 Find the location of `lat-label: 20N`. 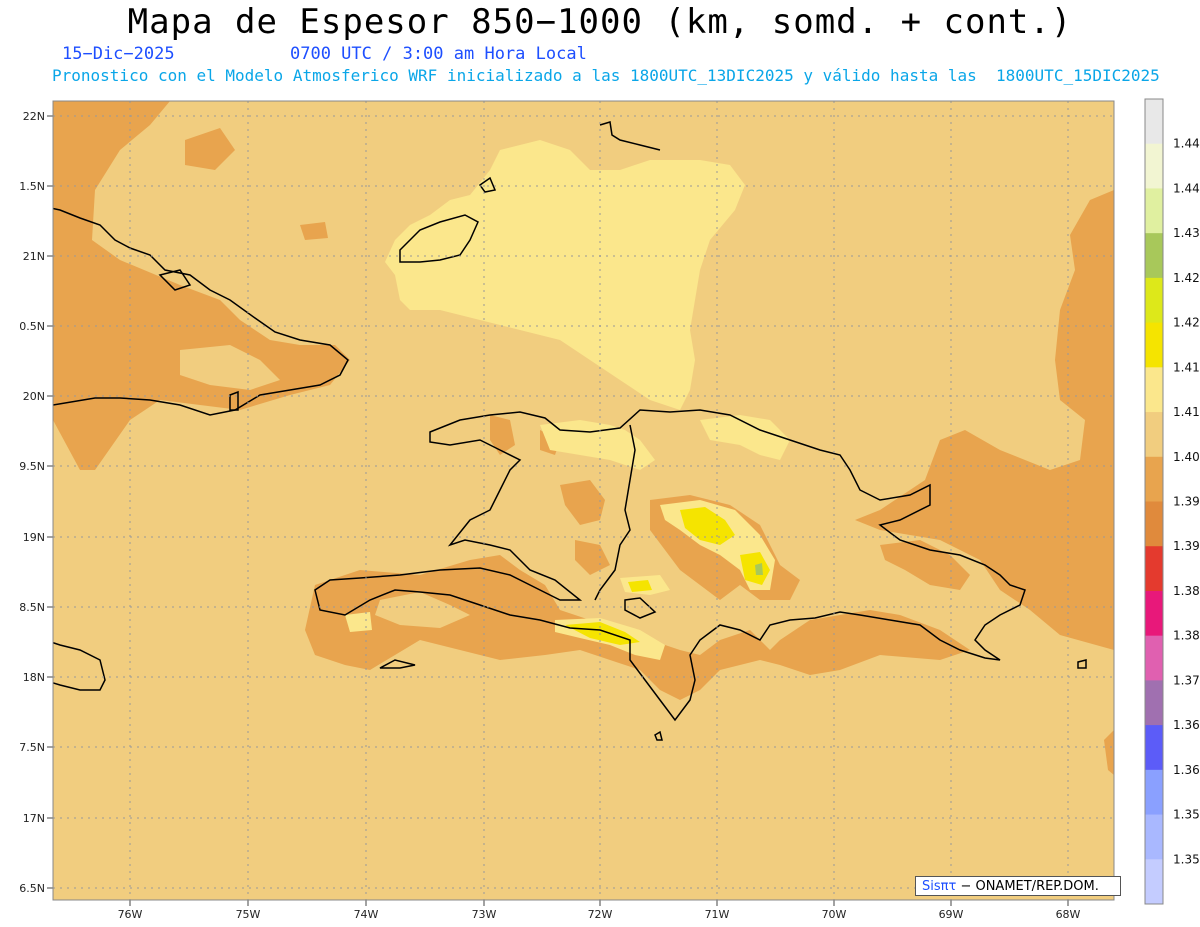

lat-label: 20N is located at coordinates (34, 396).